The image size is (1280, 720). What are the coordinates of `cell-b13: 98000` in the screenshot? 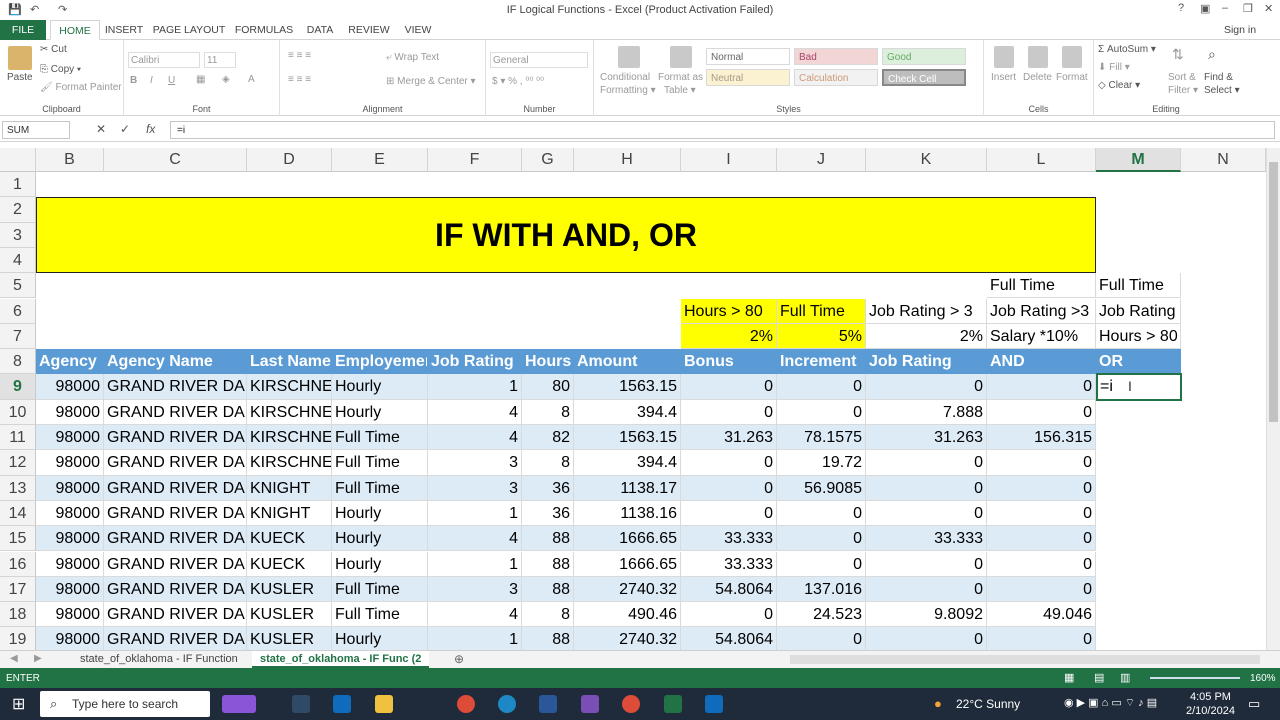 It's located at (70, 488).